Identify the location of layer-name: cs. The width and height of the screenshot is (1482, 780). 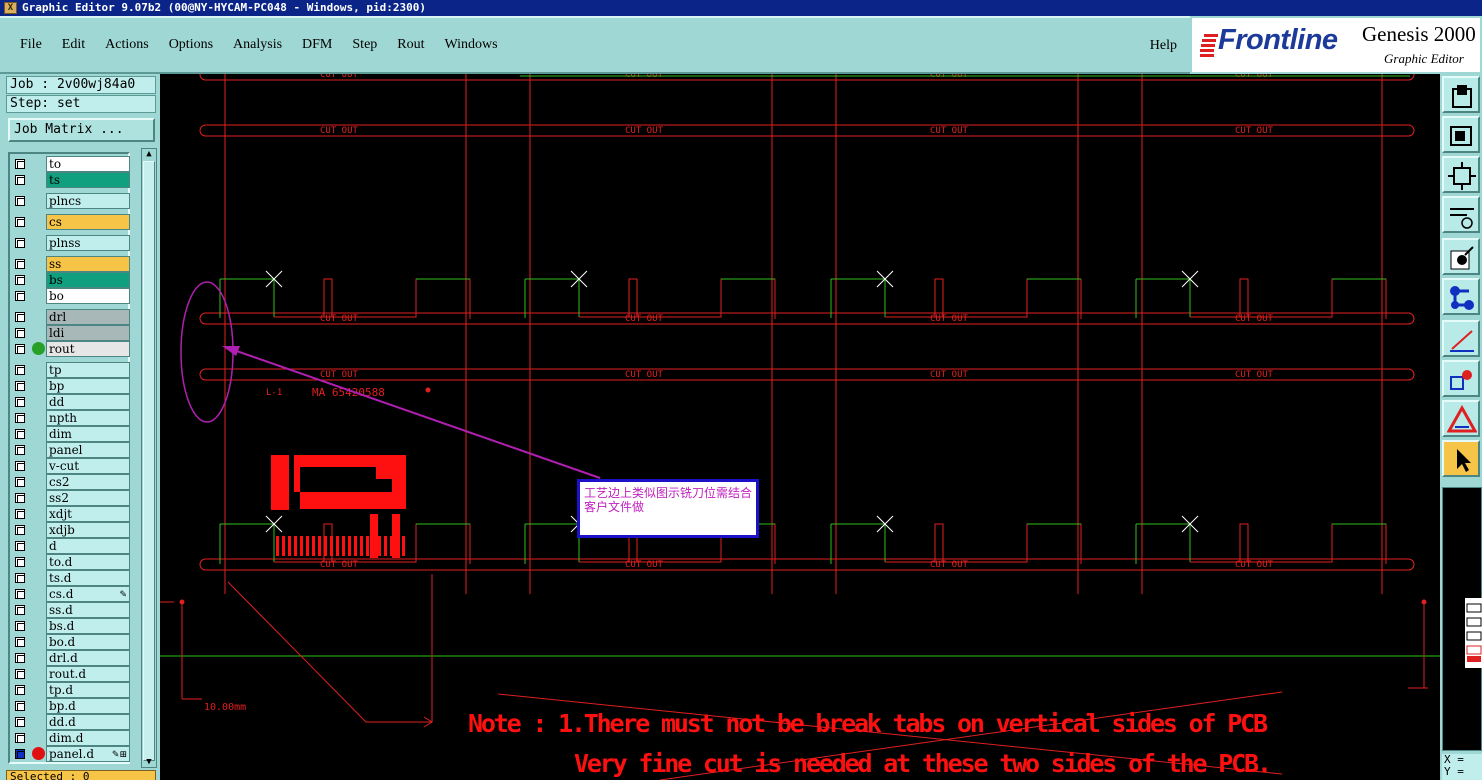
(88, 222).